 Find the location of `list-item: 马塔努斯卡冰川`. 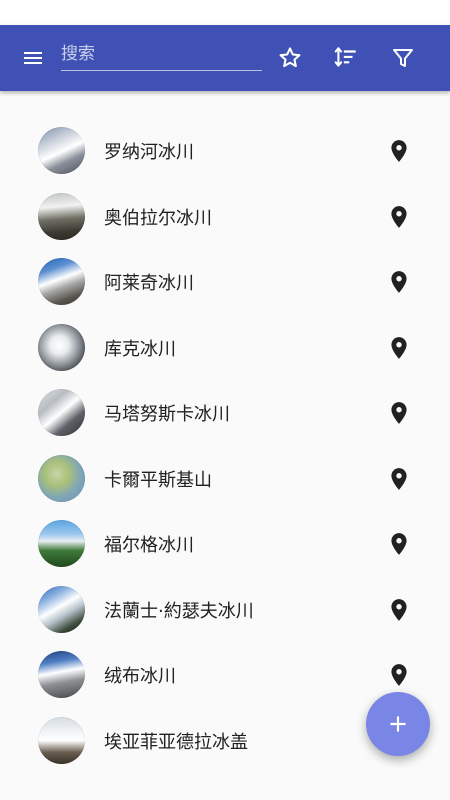

list-item: 马塔努斯卡冰川 is located at coordinates (225, 413).